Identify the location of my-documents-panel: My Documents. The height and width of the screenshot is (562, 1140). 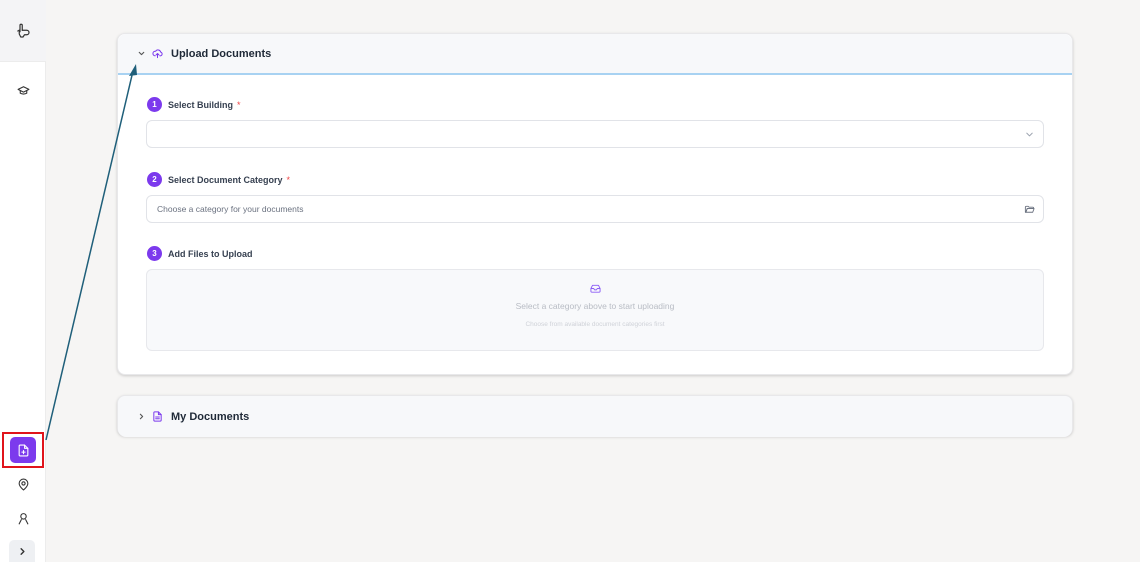
(595, 416).